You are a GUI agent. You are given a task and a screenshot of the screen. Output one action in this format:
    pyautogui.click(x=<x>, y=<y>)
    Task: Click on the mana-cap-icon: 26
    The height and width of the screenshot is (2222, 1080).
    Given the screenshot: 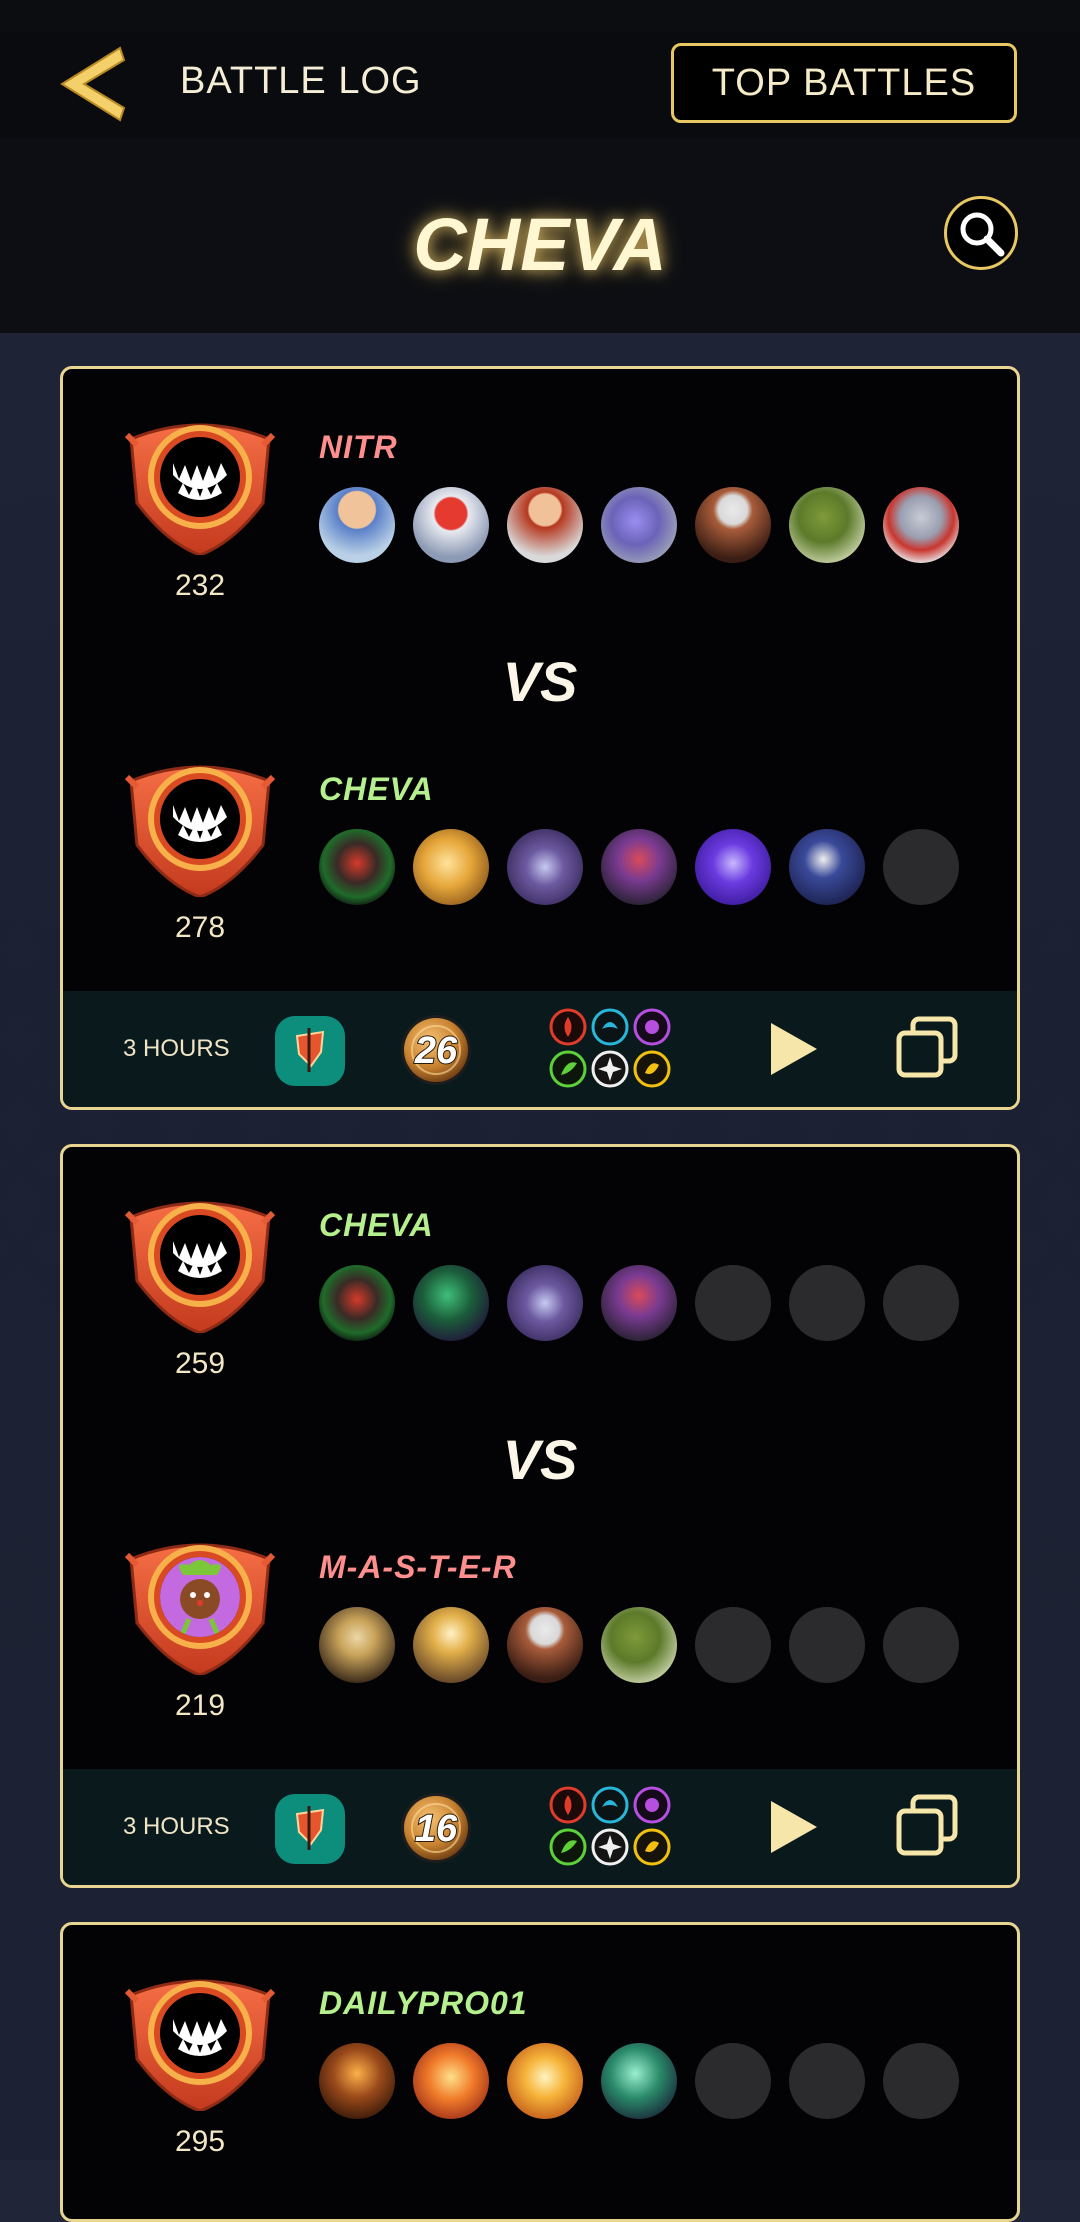 What is the action you would take?
    pyautogui.click(x=436, y=1050)
    